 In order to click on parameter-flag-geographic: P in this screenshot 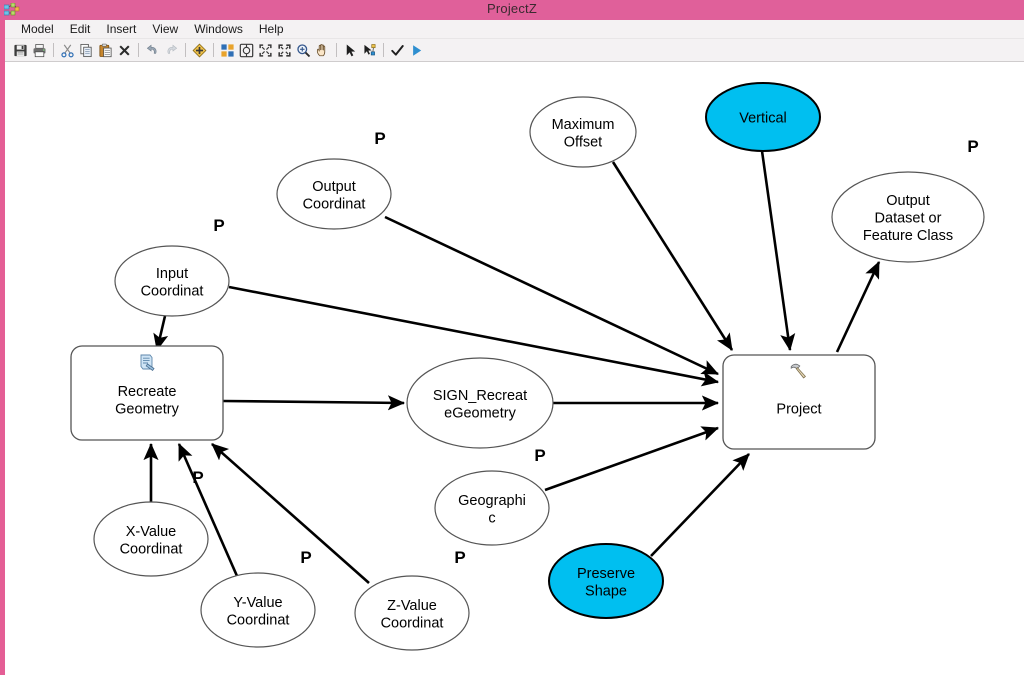, I will do `click(539, 455)`.